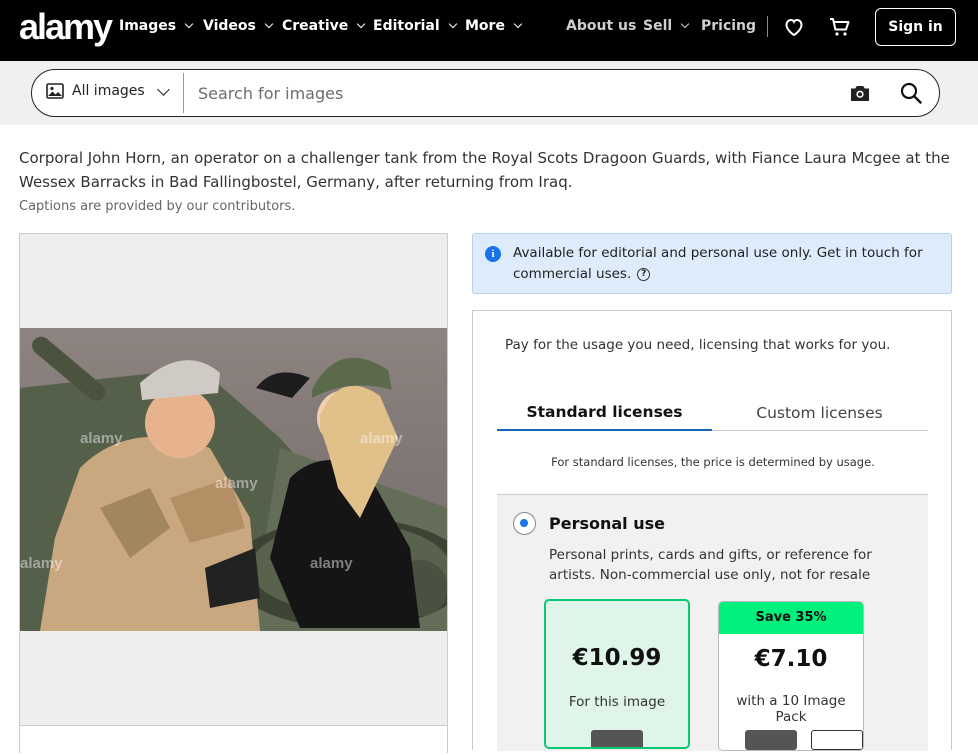 The height and width of the screenshot is (755, 978). I want to click on nav-pricing-label: Pricing, so click(729, 26).